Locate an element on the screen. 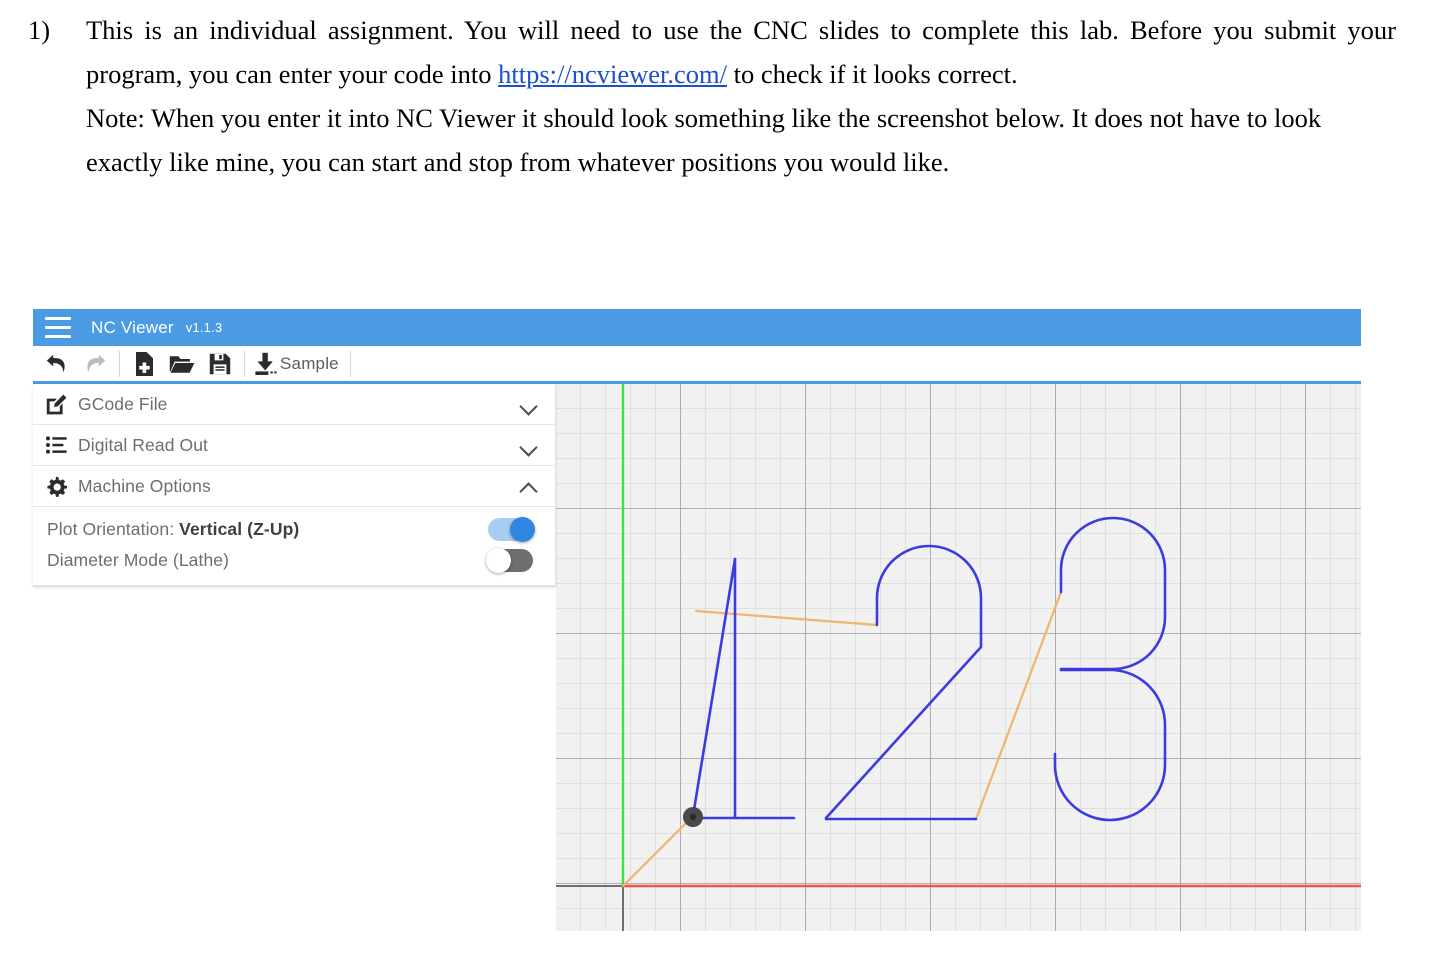  save-file-button is located at coordinates (220, 364).